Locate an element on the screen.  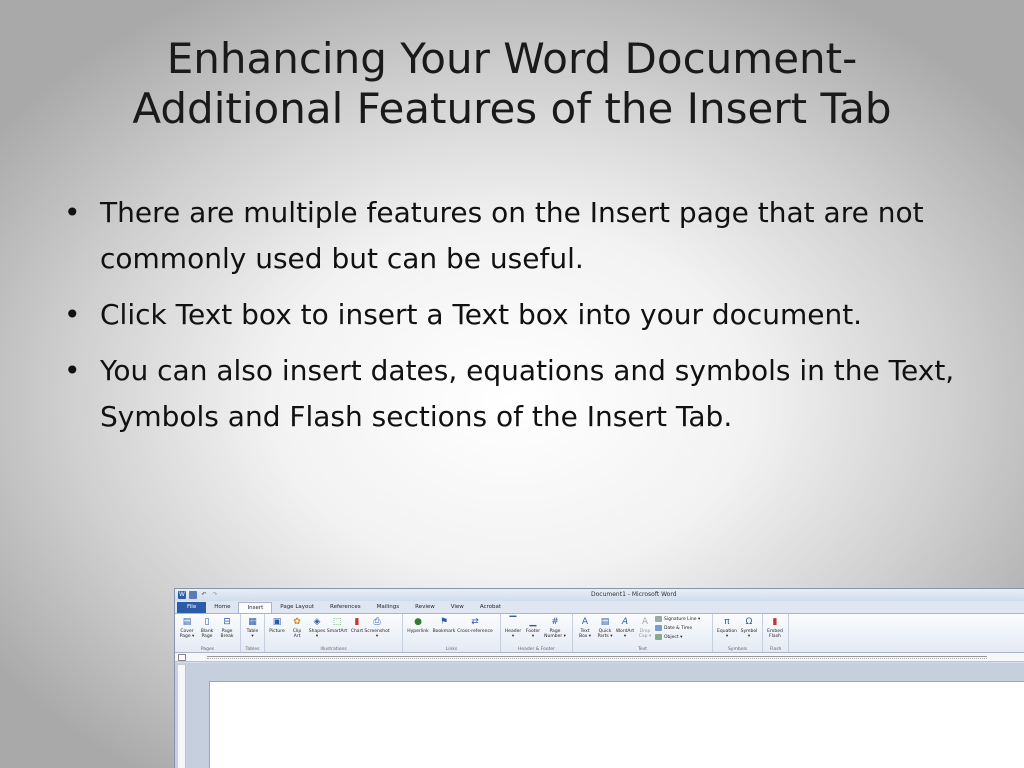
signature-line-button: Signature Line ▾ is located at coordinates (677, 619).